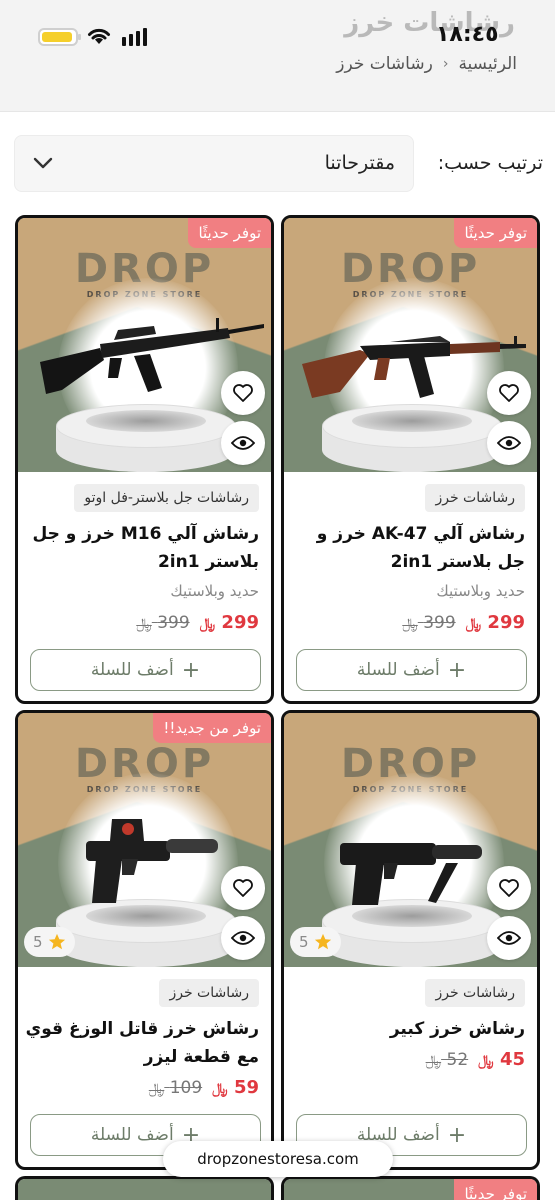  What do you see at coordinates (134, 37) in the screenshot?
I see `signal-icon` at bounding box center [134, 37].